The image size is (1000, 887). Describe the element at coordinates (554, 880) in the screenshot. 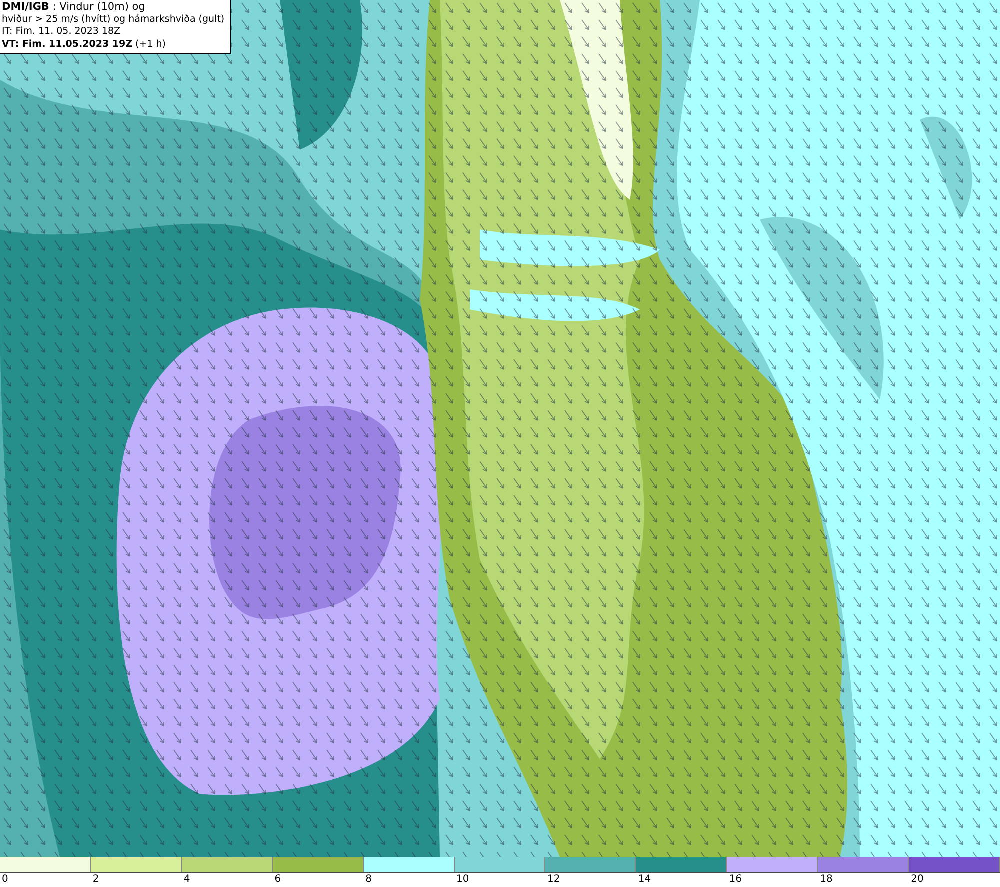

I see `legend-tick-label: 12` at that location.